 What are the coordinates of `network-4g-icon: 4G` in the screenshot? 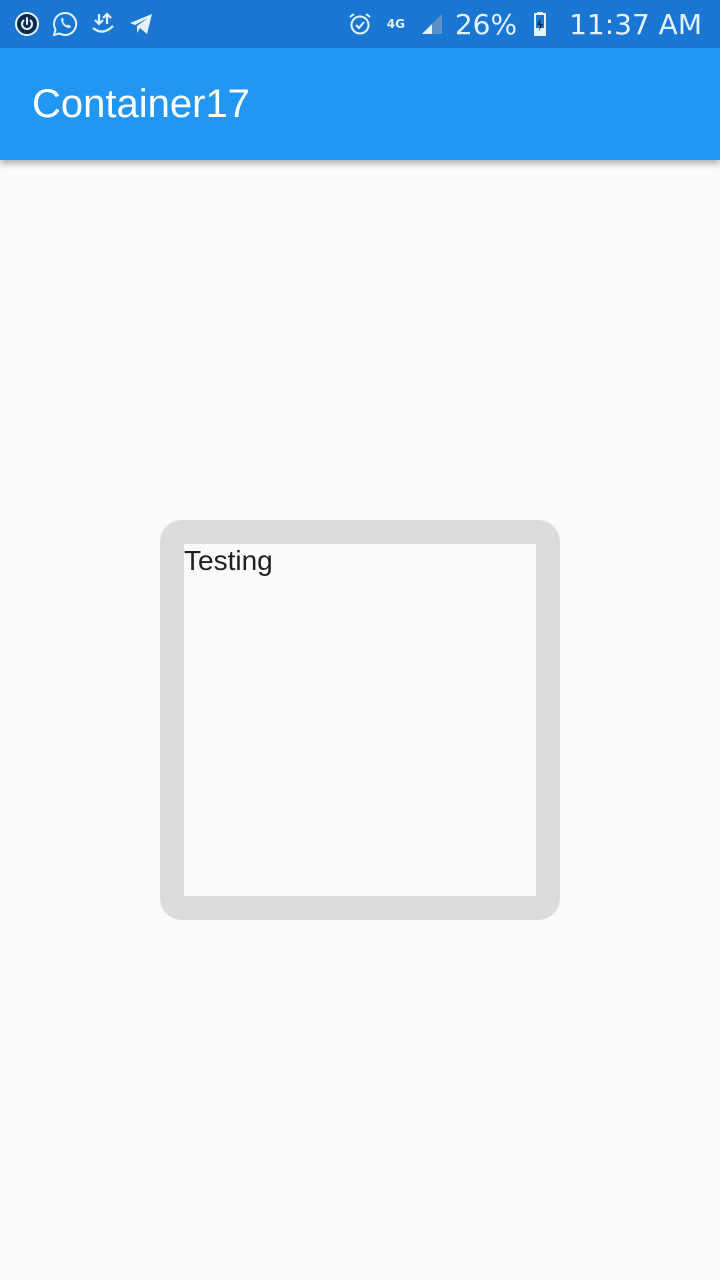 It's located at (396, 24).